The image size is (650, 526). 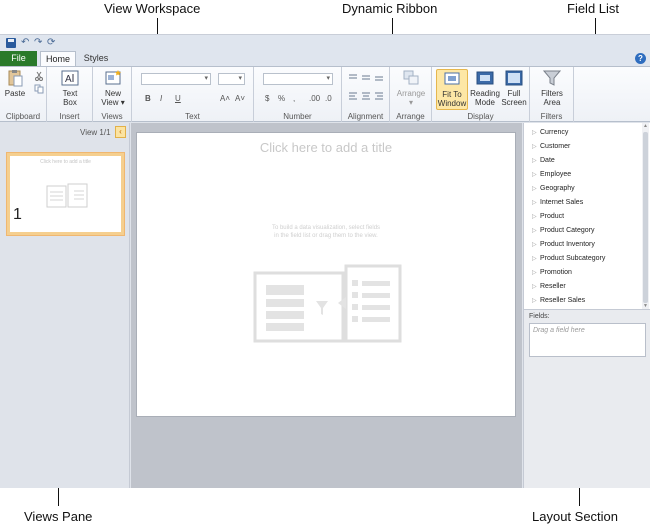 I want to click on paste-button: Paste, so click(x=15, y=83).